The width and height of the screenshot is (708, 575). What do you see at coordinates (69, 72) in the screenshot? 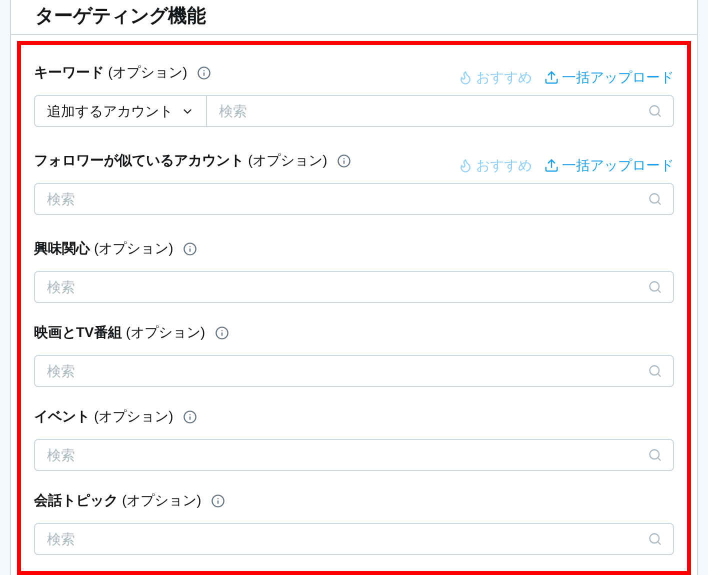
I see `field-label: キーワード` at bounding box center [69, 72].